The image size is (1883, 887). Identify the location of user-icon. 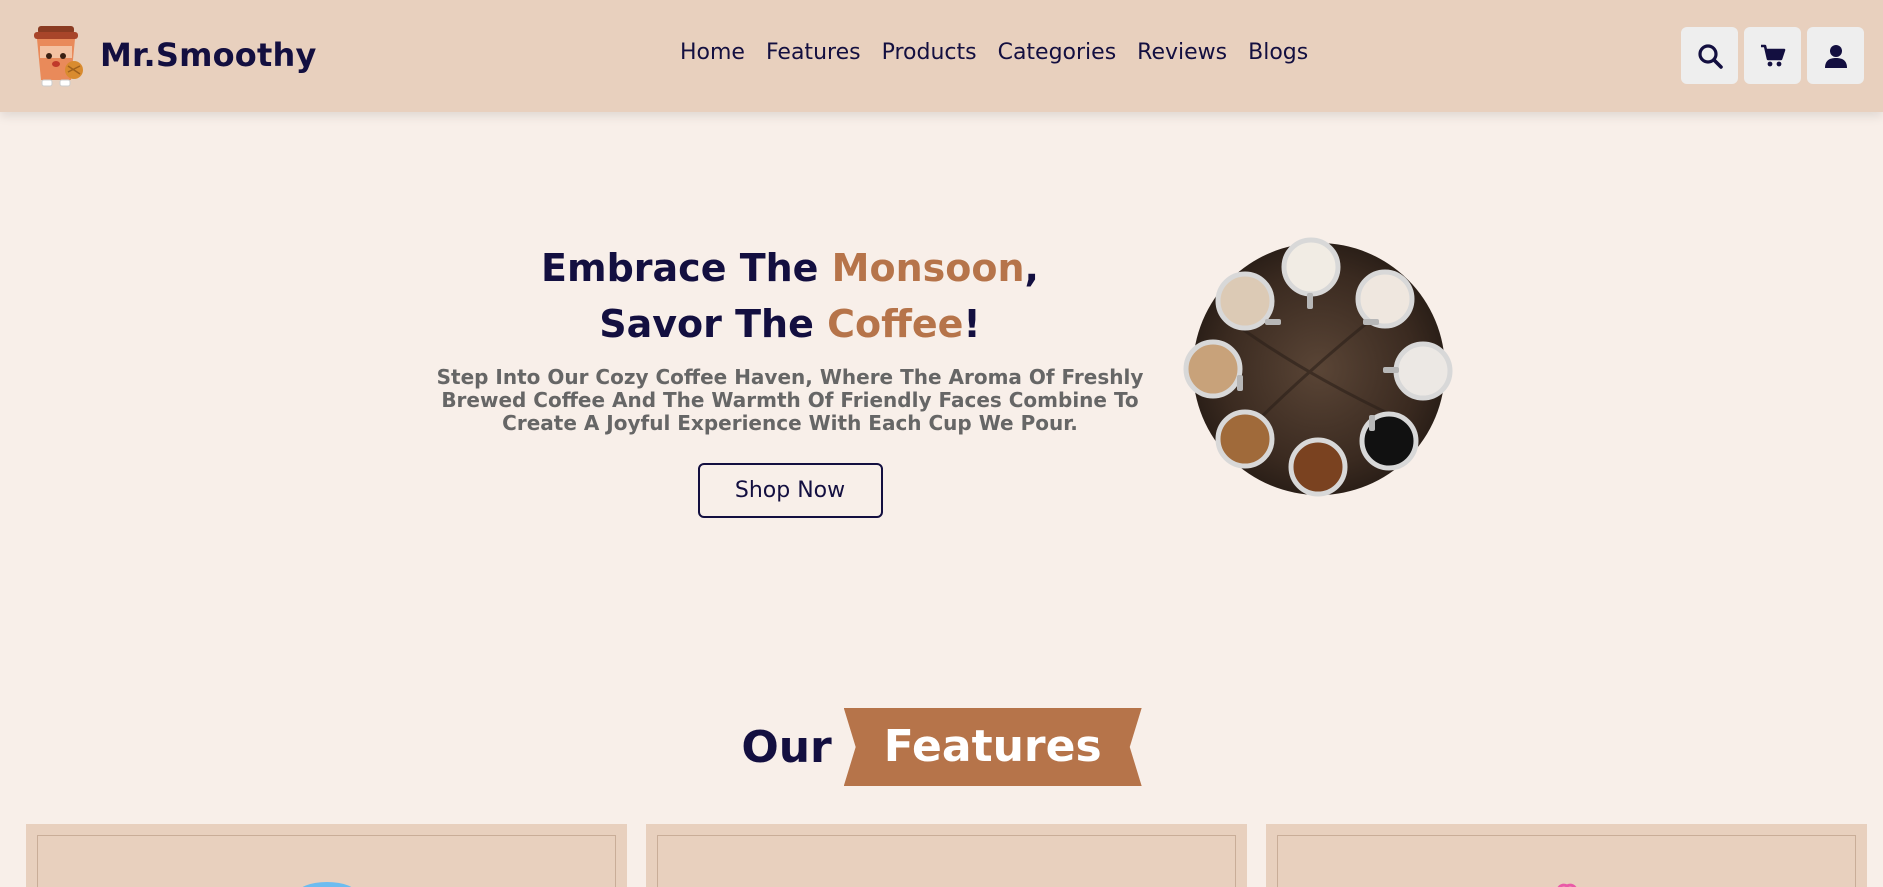
(1835, 56).